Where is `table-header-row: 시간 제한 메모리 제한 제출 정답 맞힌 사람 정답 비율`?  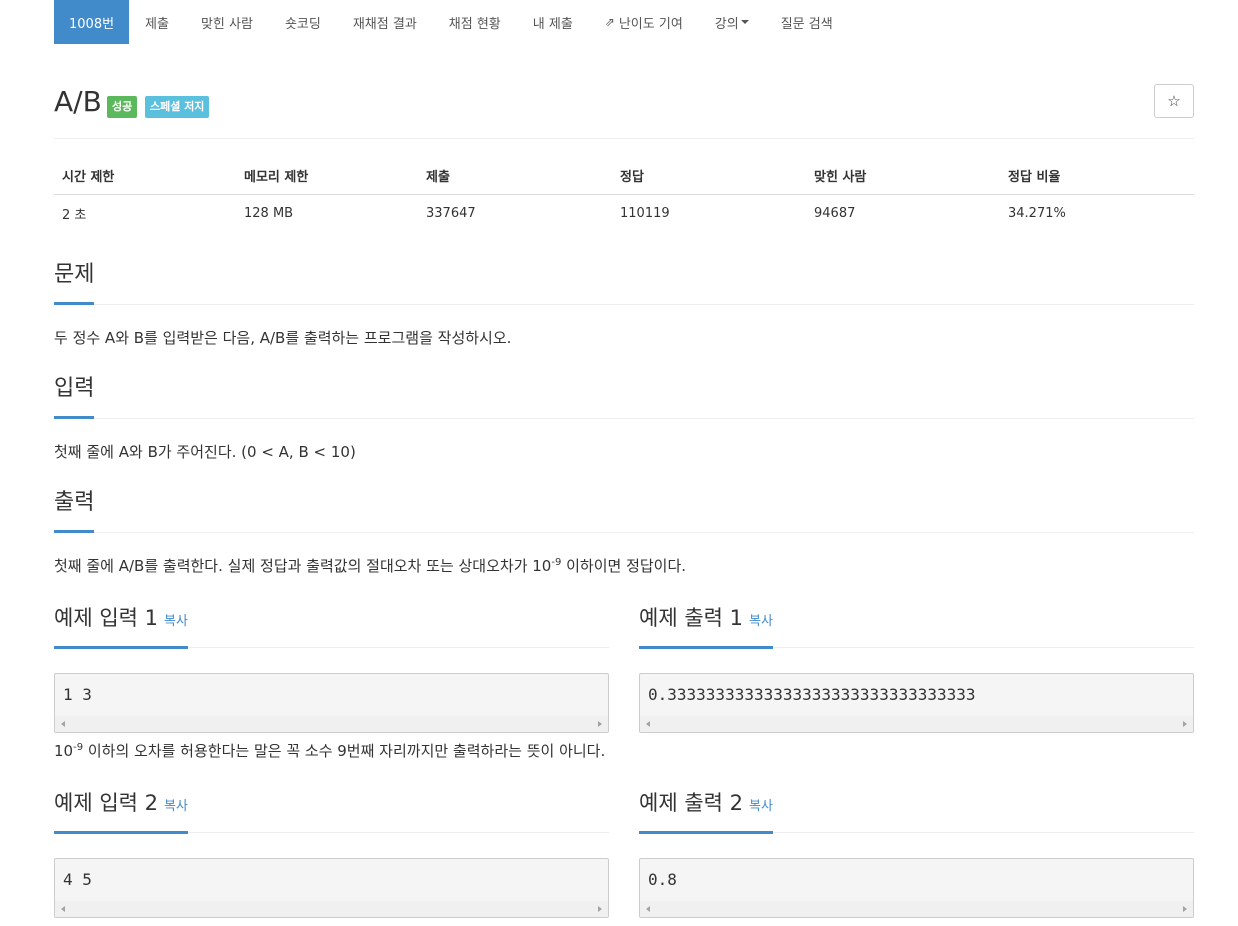 table-header-row: 시간 제한 메모리 제한 제출 정답 맞힌 사람 정답 비율 is located at coordinates (624, 176).